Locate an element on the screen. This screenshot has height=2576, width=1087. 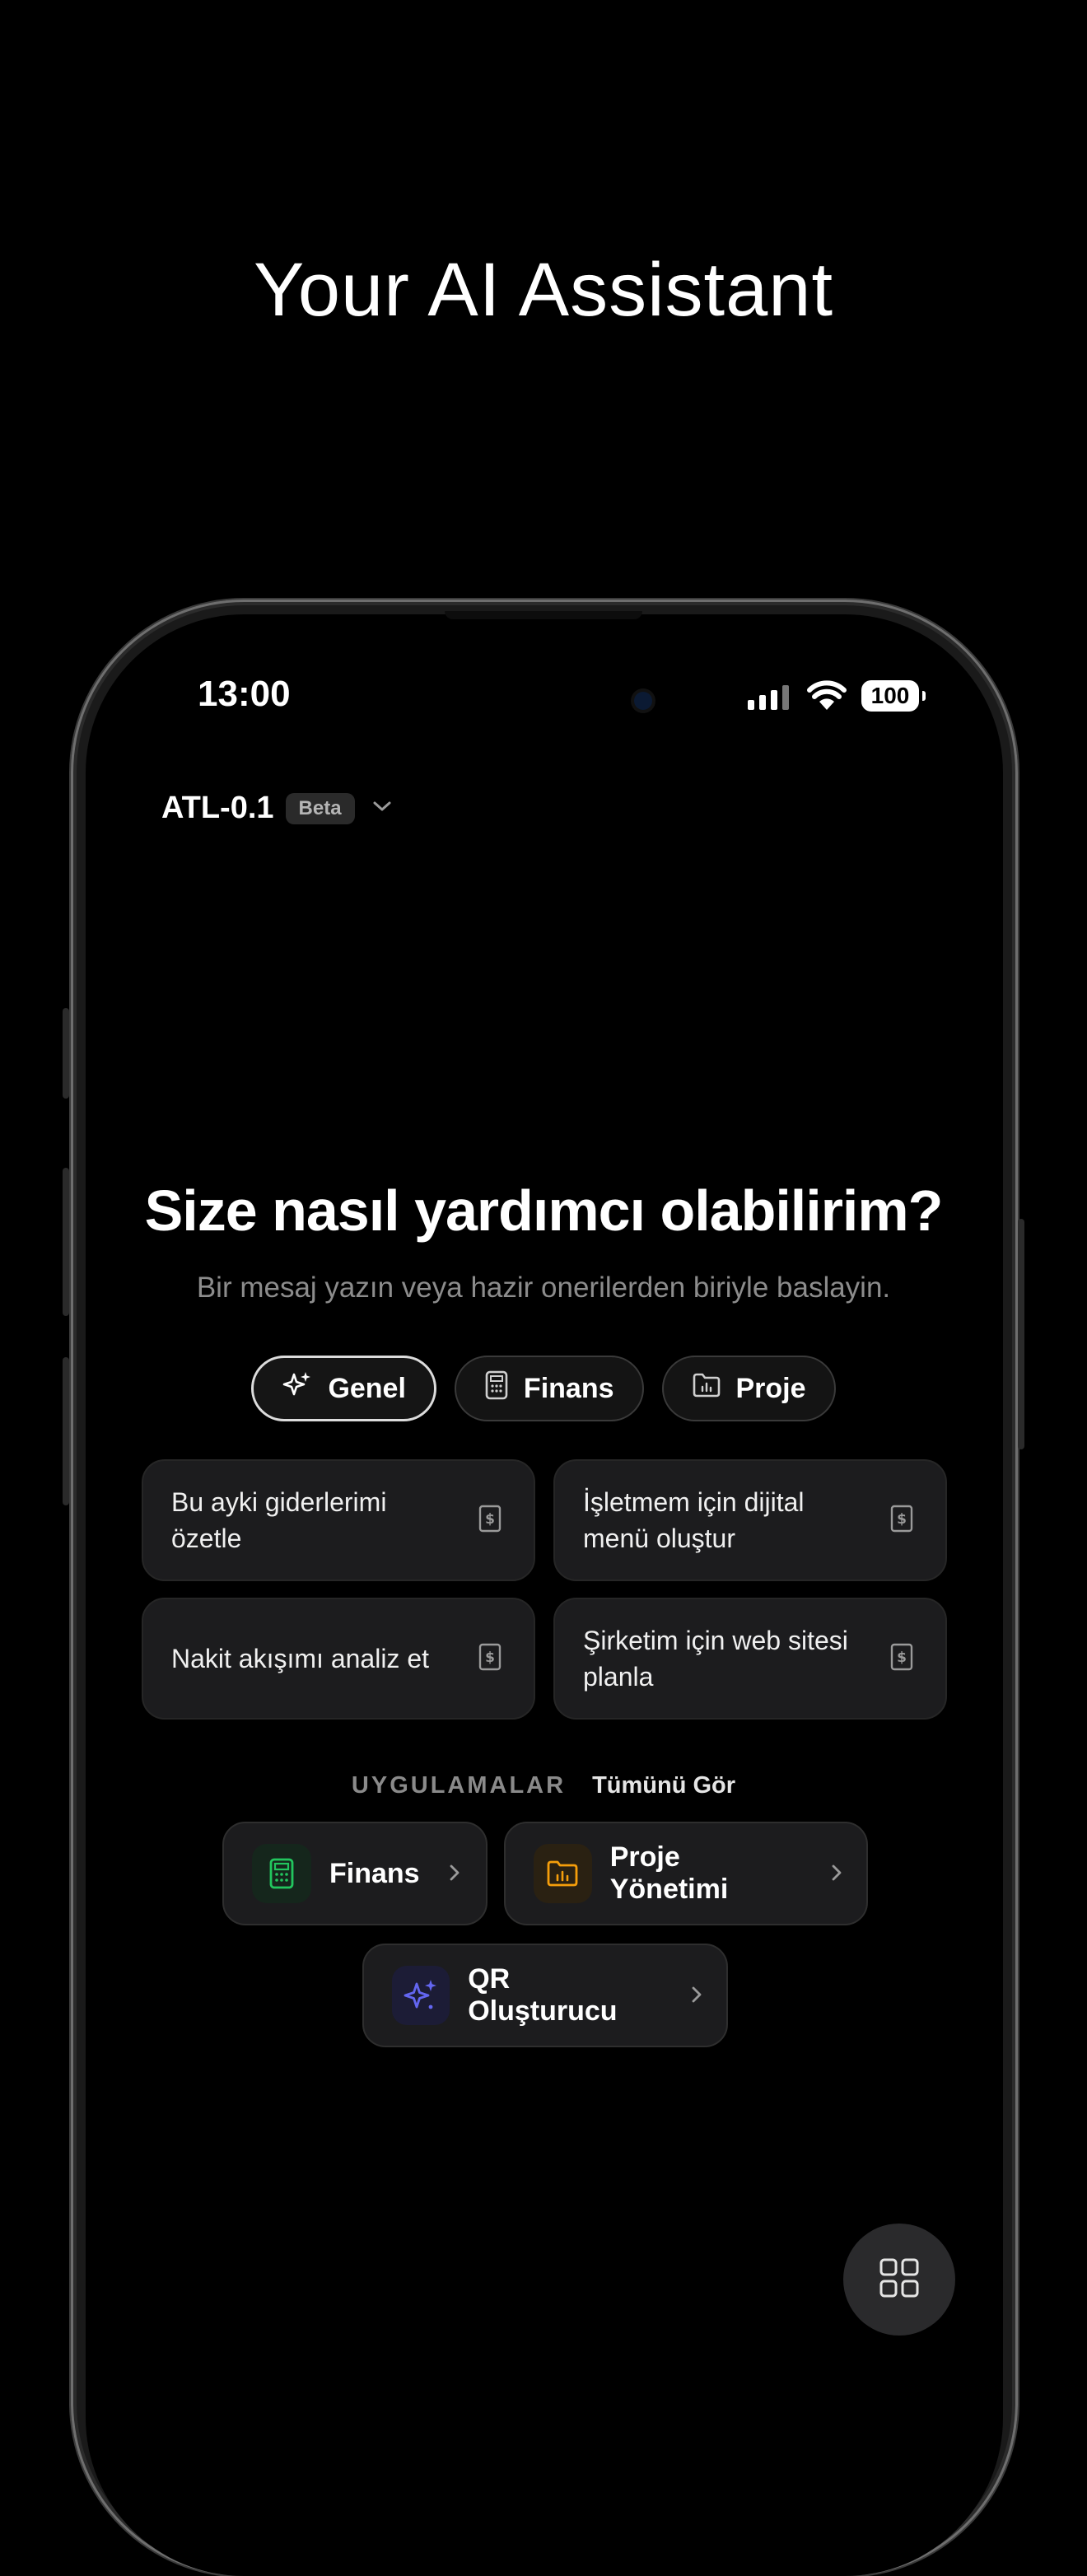
chip-genel: Genel is located at coordinates (343, 1388).